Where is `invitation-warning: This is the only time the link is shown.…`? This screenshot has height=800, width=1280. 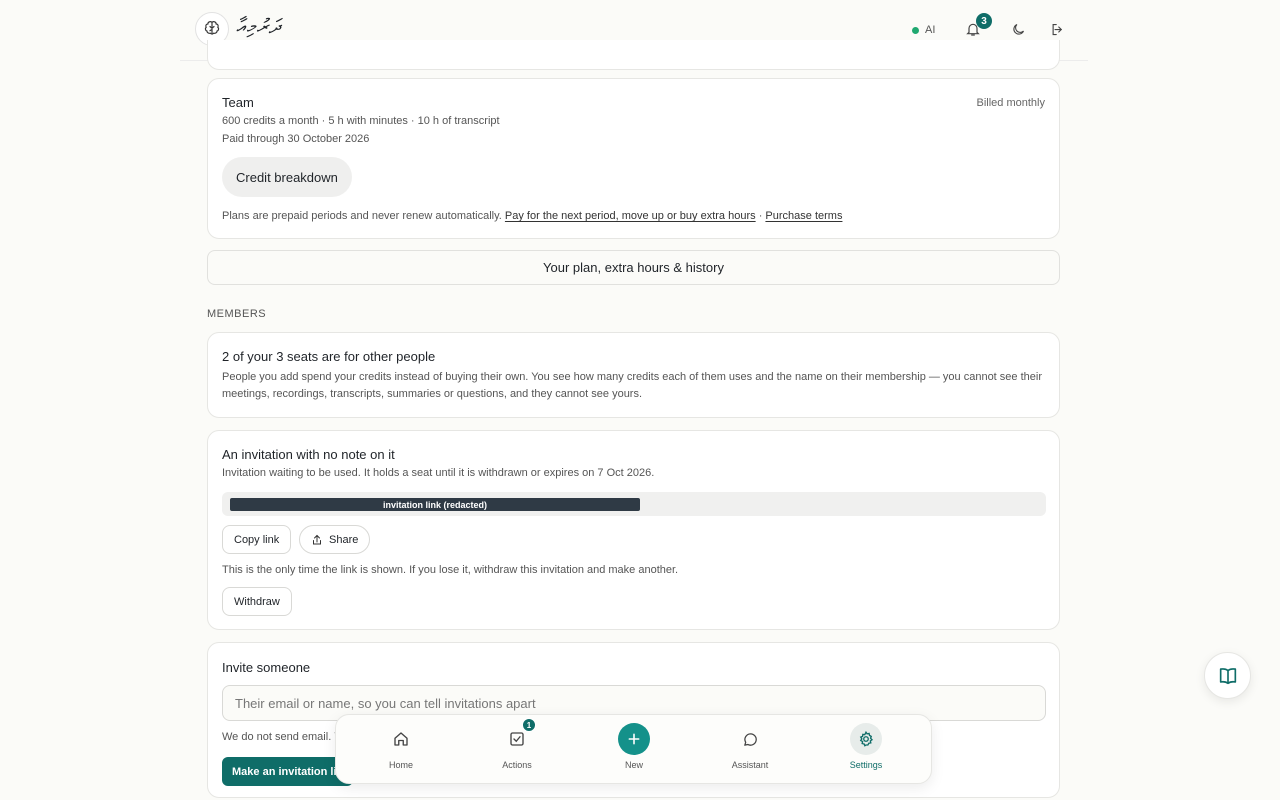
invitation-warning: This is the only time the link is shown.… is located at coordinates (450, 570).